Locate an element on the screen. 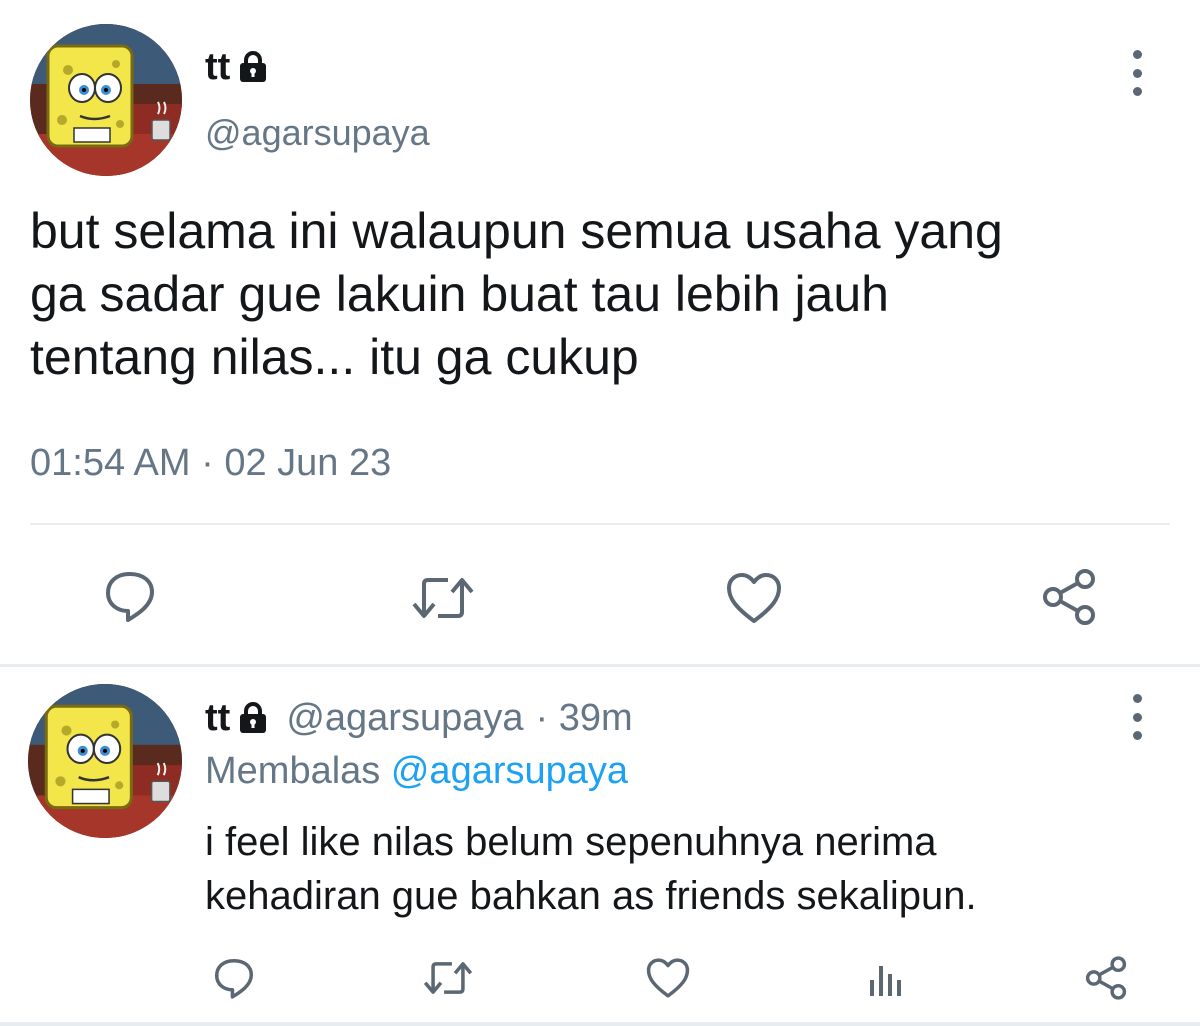 The image size is (1200, 1026). analytics-button is located at coordinates (886, 978).